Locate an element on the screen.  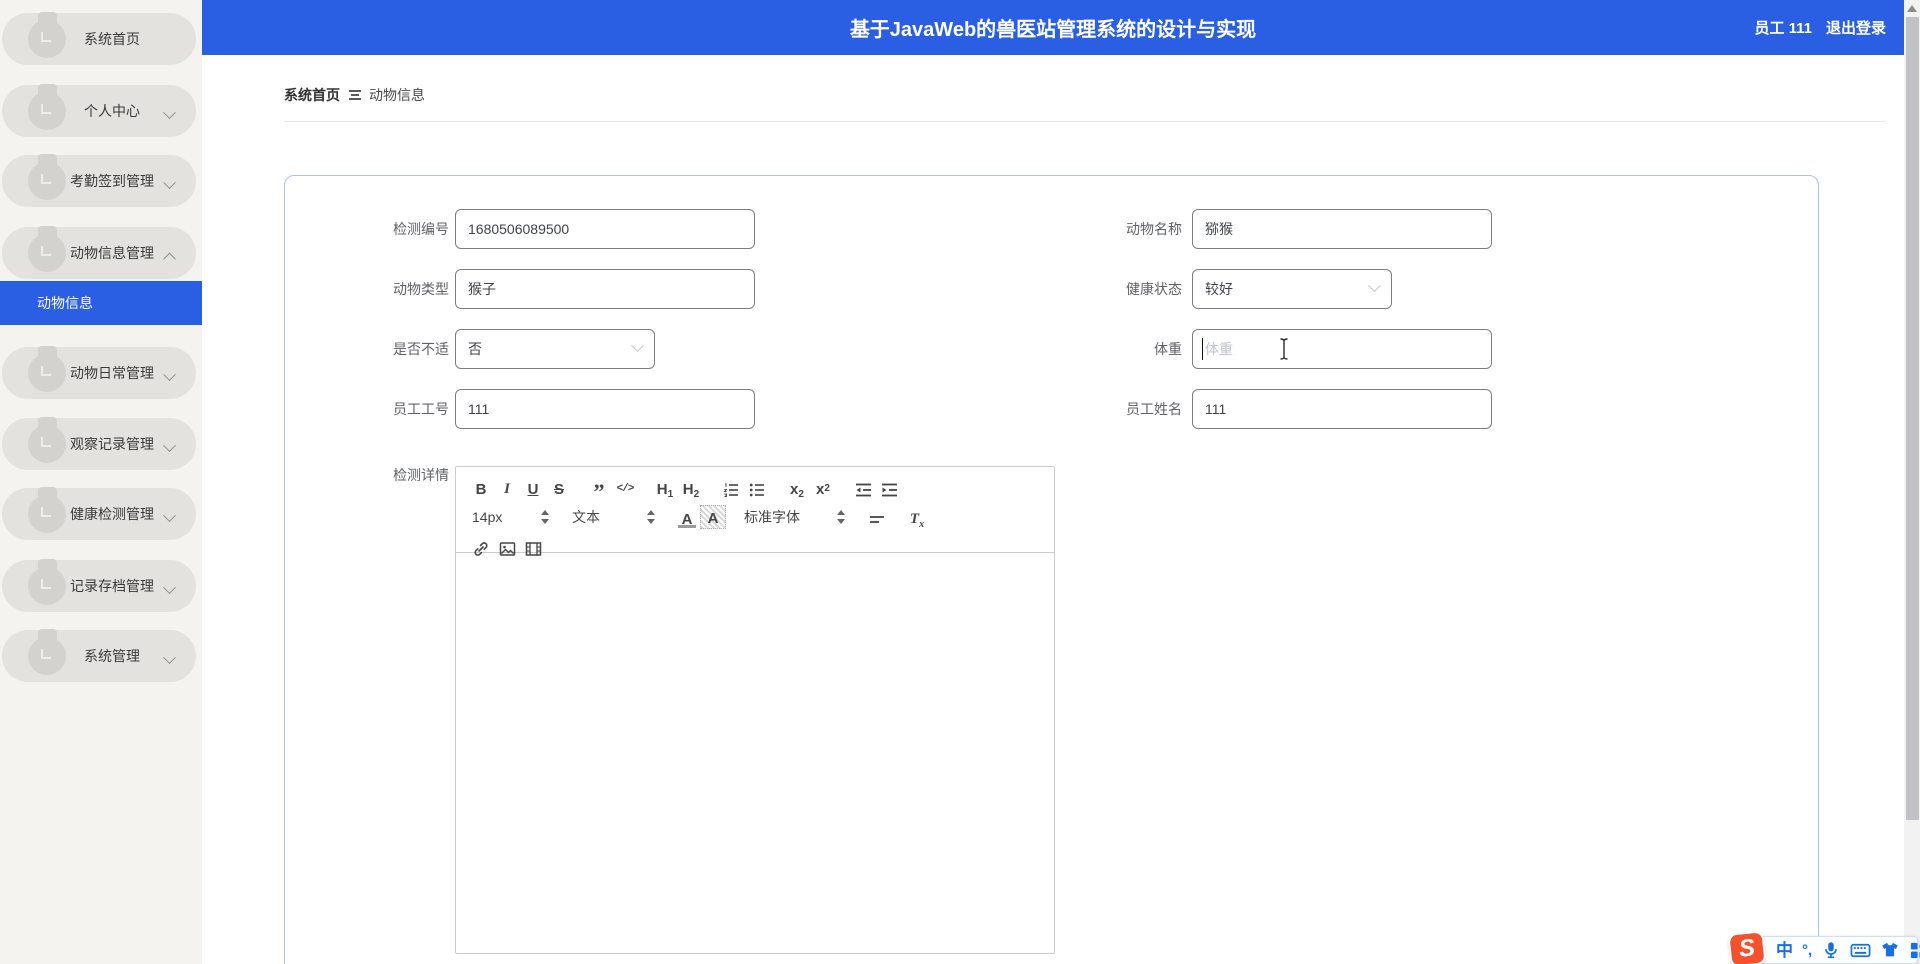
field-animal-type: 动物类型 is located at coordinates (527, 289).